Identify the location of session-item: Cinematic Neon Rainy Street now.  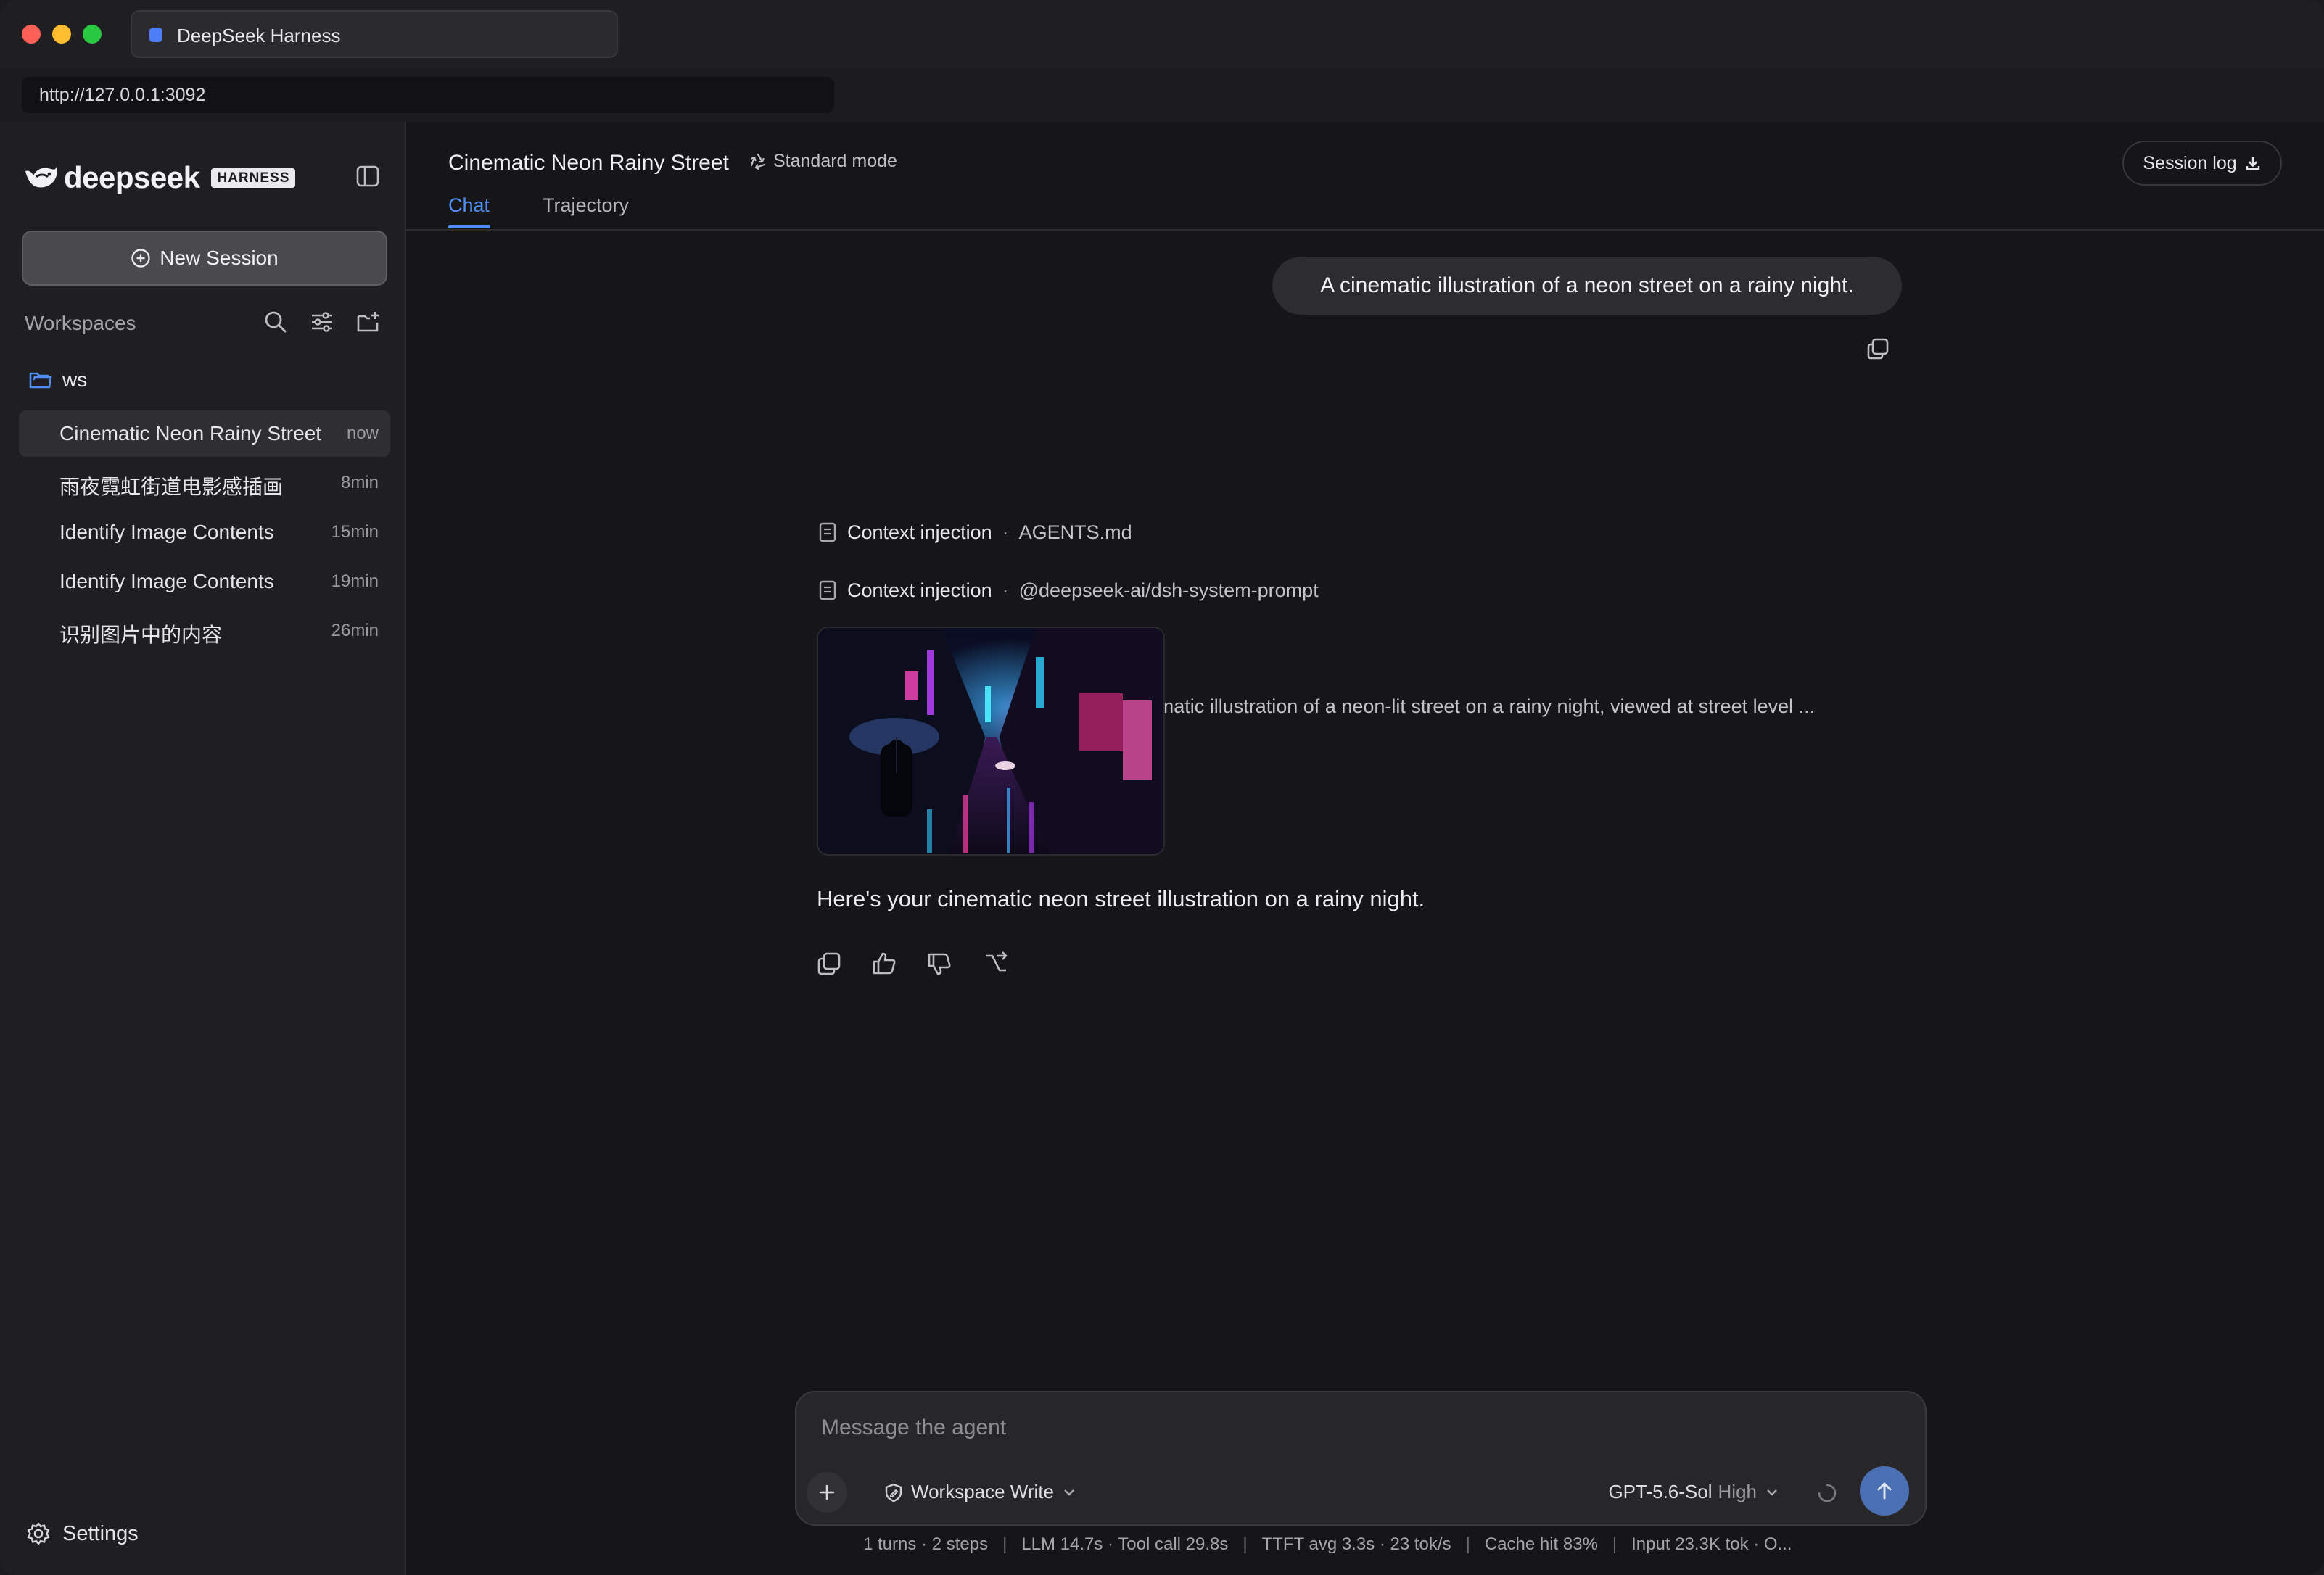
(204, 434).